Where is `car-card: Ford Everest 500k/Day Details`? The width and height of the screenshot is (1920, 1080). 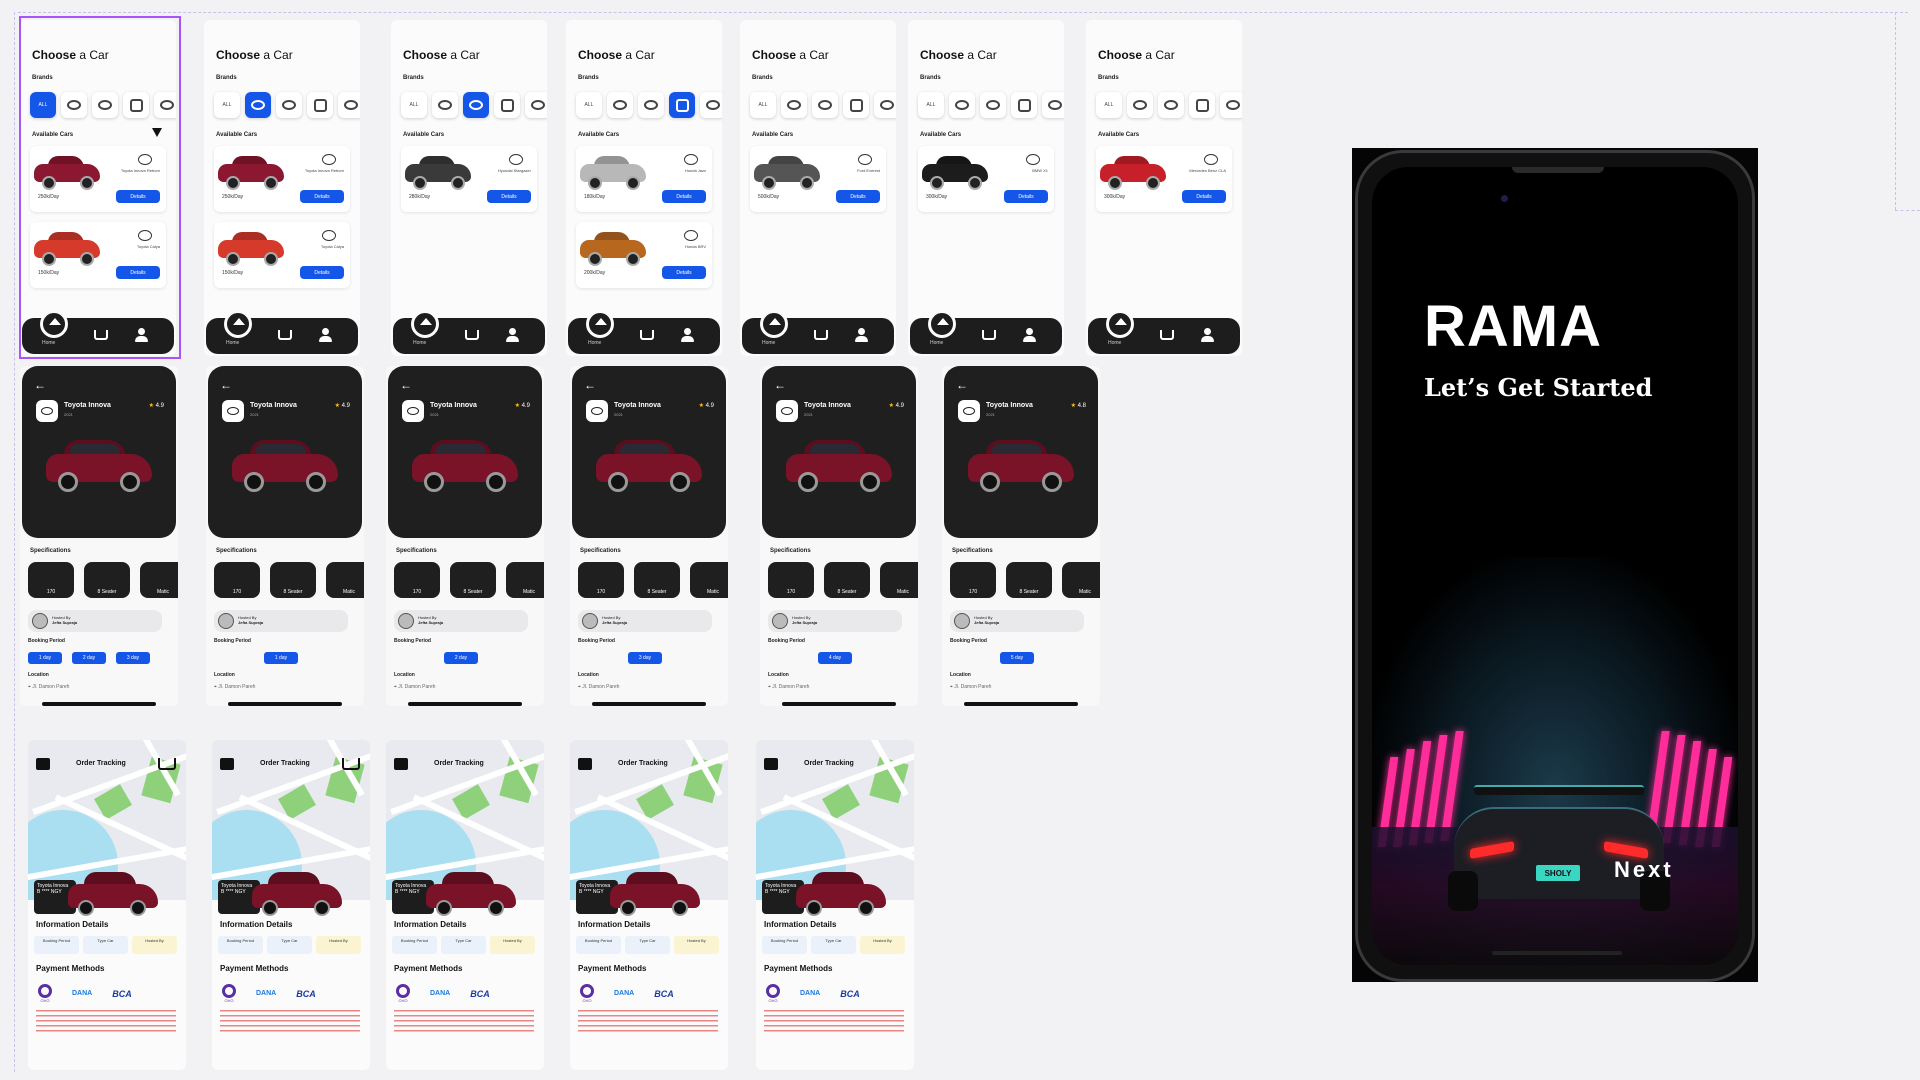
car-card: Ford Everest 500k/Day Details is located at coordinates (818, 179).